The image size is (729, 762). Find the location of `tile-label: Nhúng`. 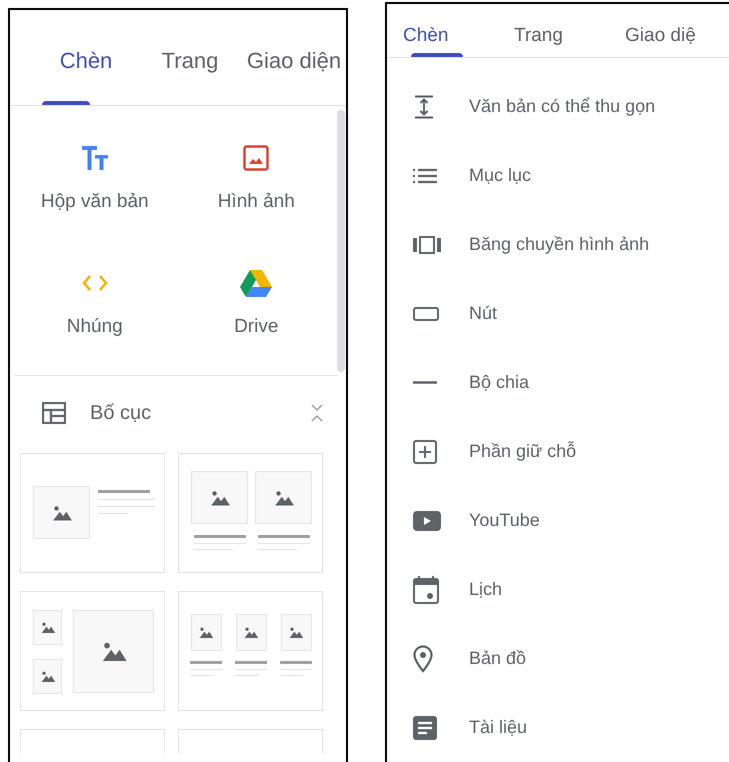

tile-label: Nhúng is located at coordinates (94, 326).